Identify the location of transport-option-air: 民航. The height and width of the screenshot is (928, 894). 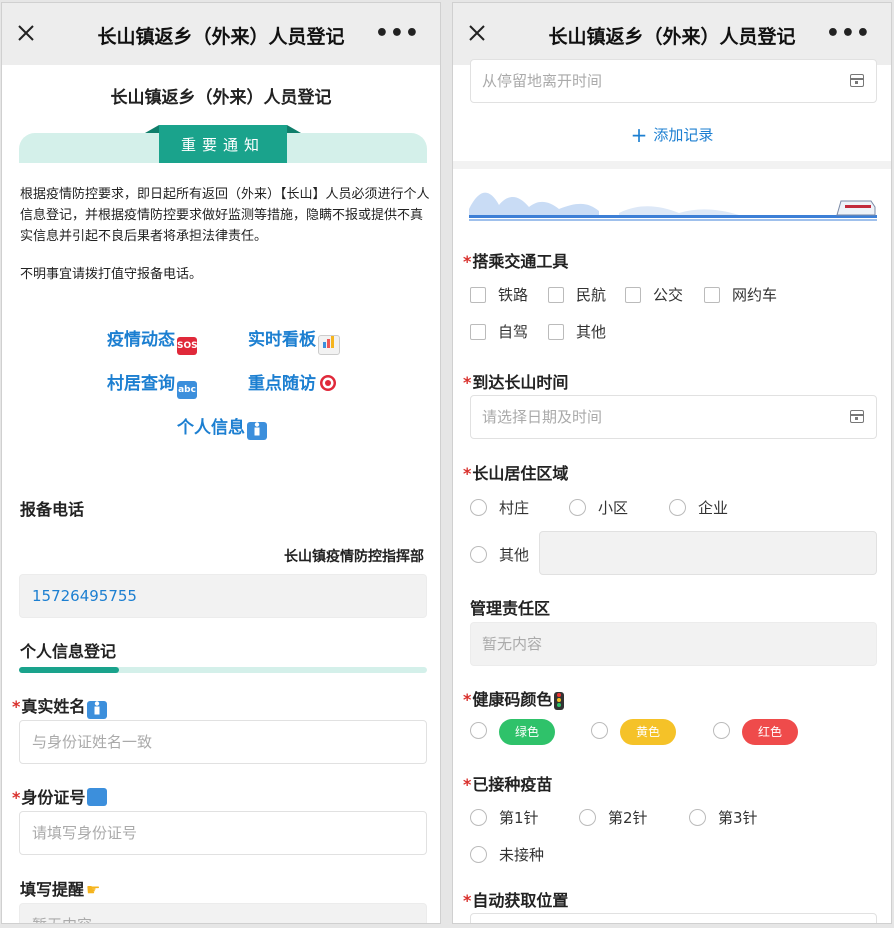
(577, 294).